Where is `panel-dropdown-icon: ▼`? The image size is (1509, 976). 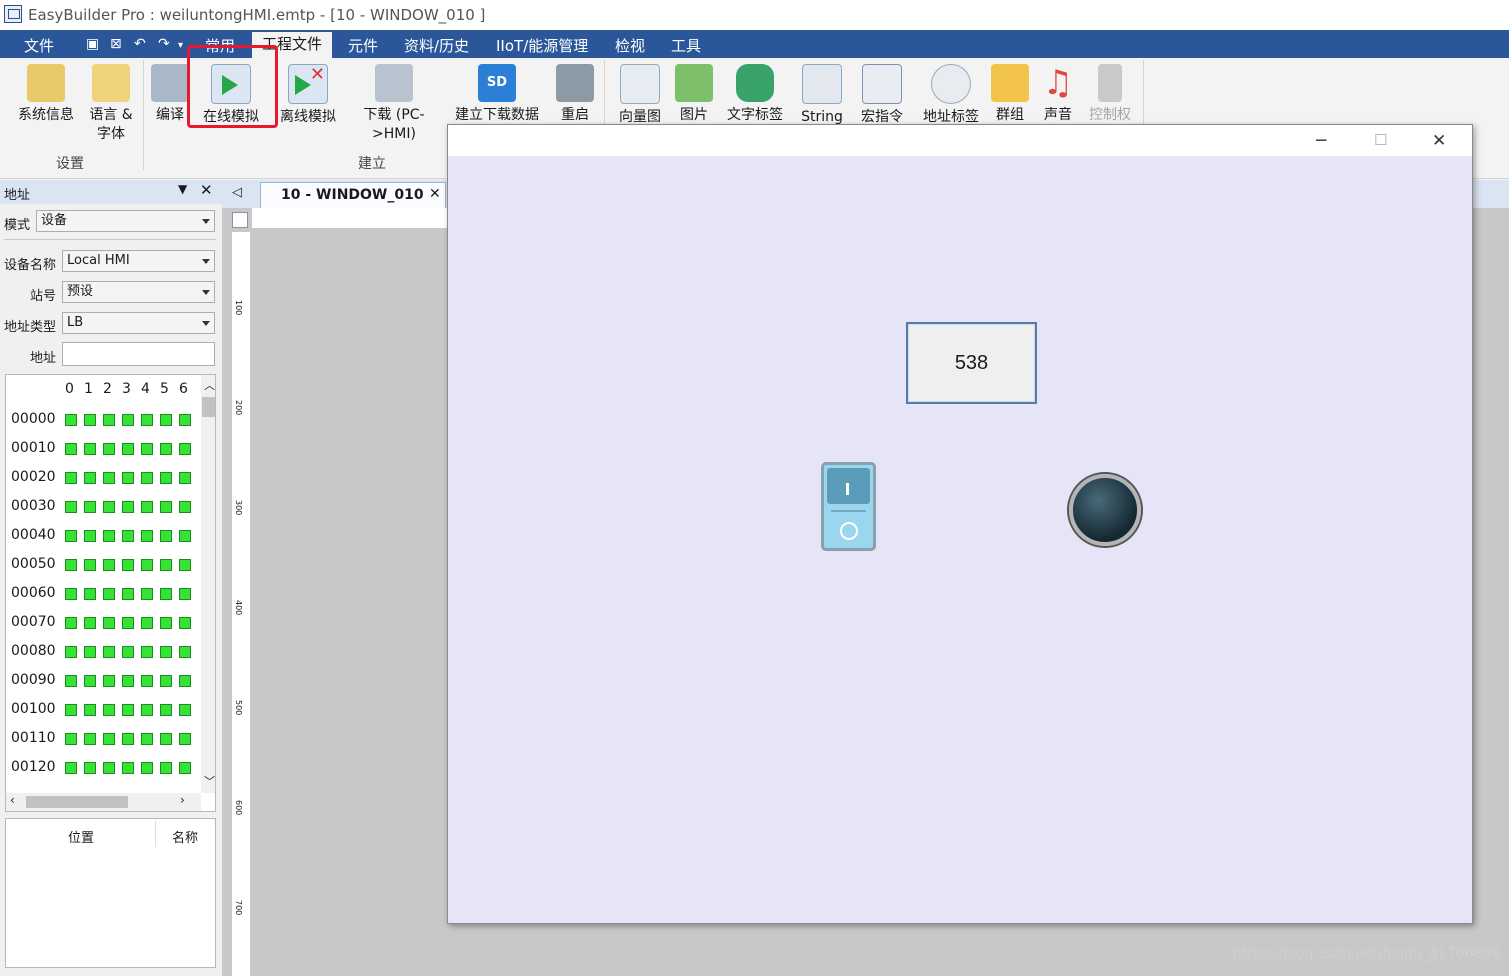
panel-dropdown-icon: ▼ is located at coordinates (182, 189).